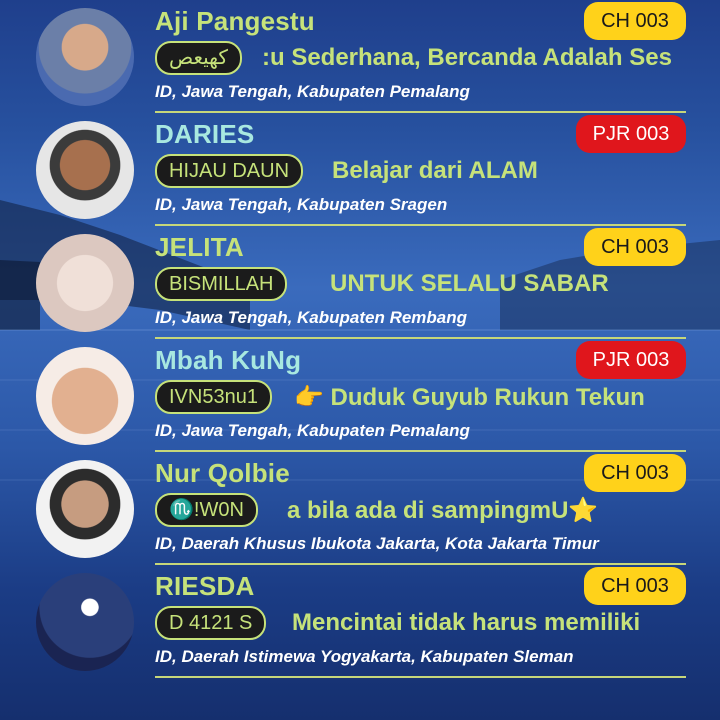 The image size is (720, 720). Describe the element at coordinates (205, 134) in the screenshot. I see `user-name: DARIES` at that location.